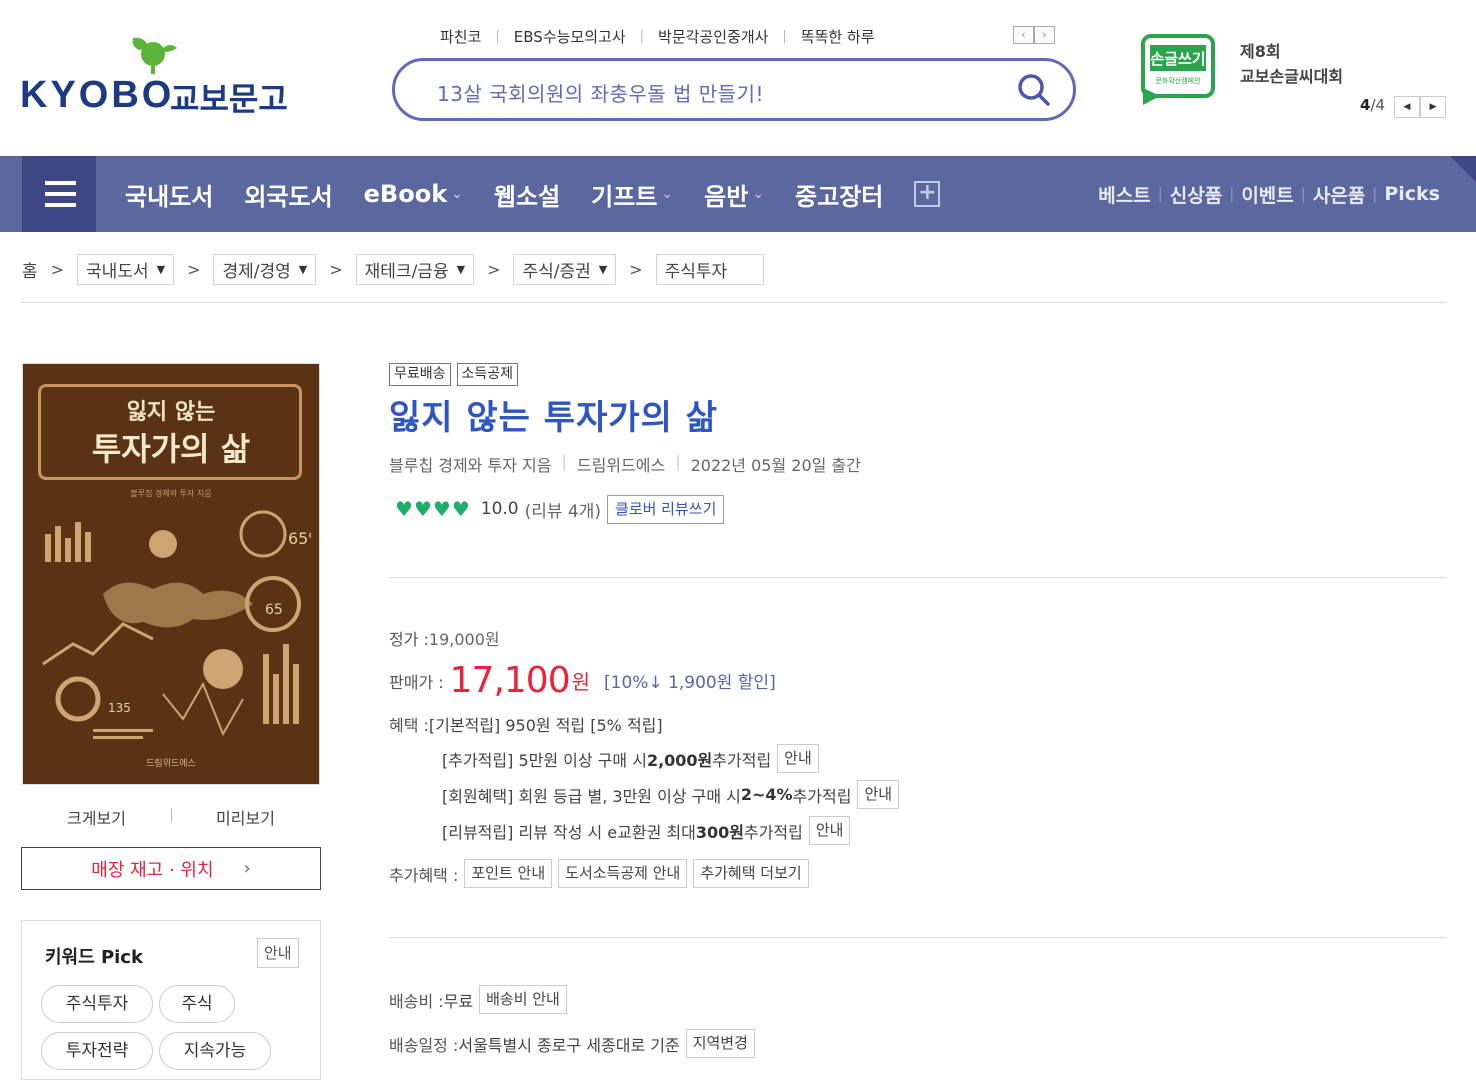  Describe the element at coordinates (470, 464) in the screenshot. I see `author-link: 블루칩 경제와 투자 지음` at that location.